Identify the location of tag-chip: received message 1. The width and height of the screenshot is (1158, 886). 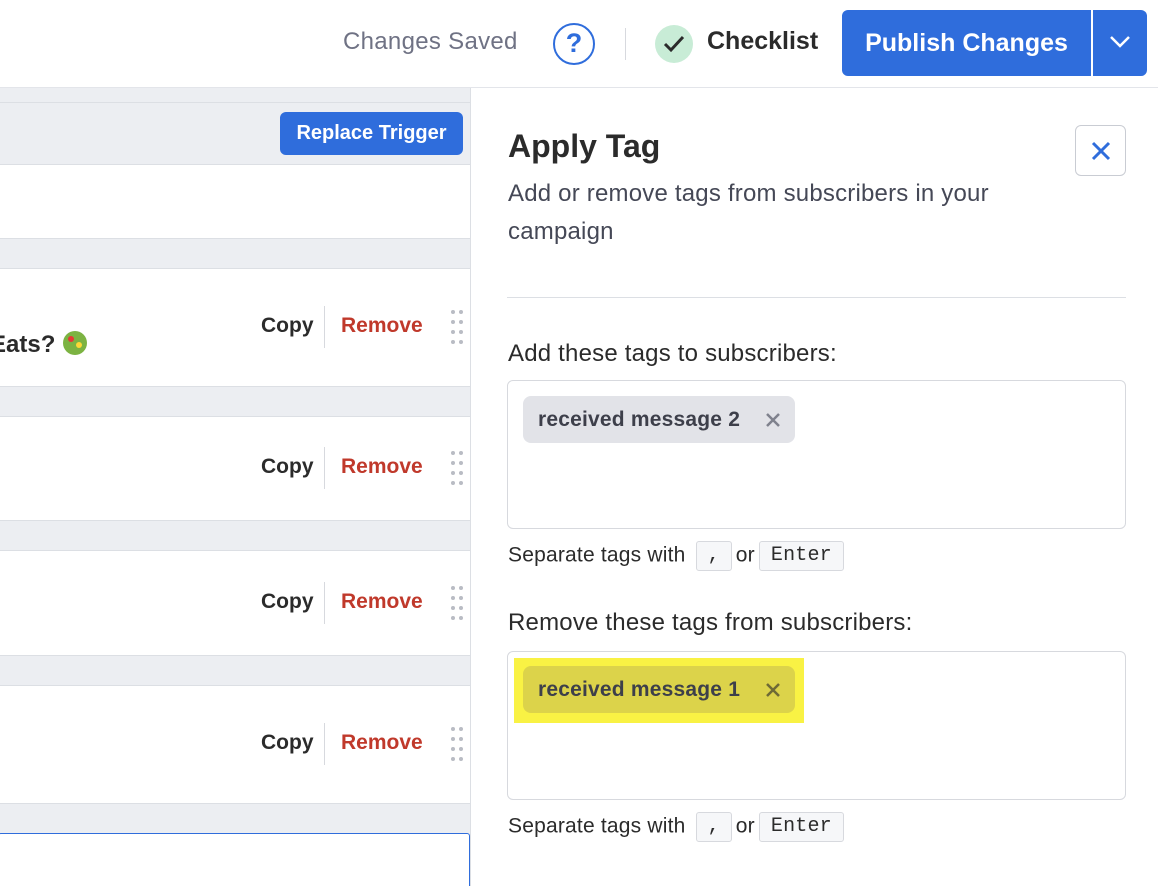
(659, 689).